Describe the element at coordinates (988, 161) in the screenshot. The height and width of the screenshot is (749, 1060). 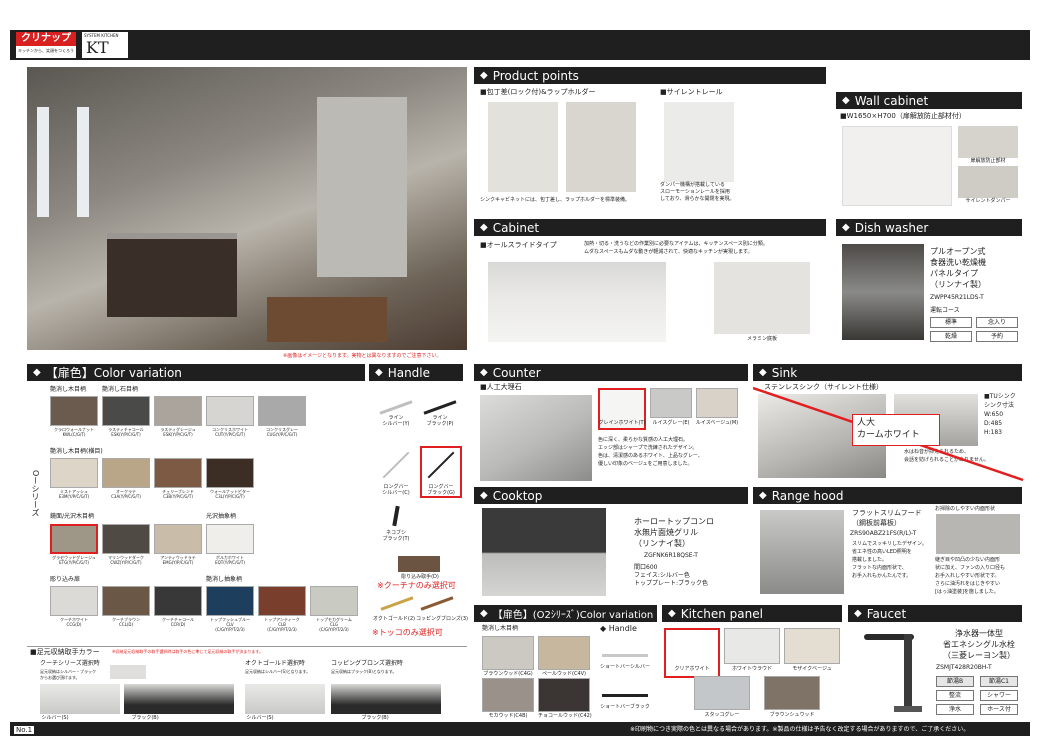
I see `door-stopper-label: 扉解放防止部材` at that location.